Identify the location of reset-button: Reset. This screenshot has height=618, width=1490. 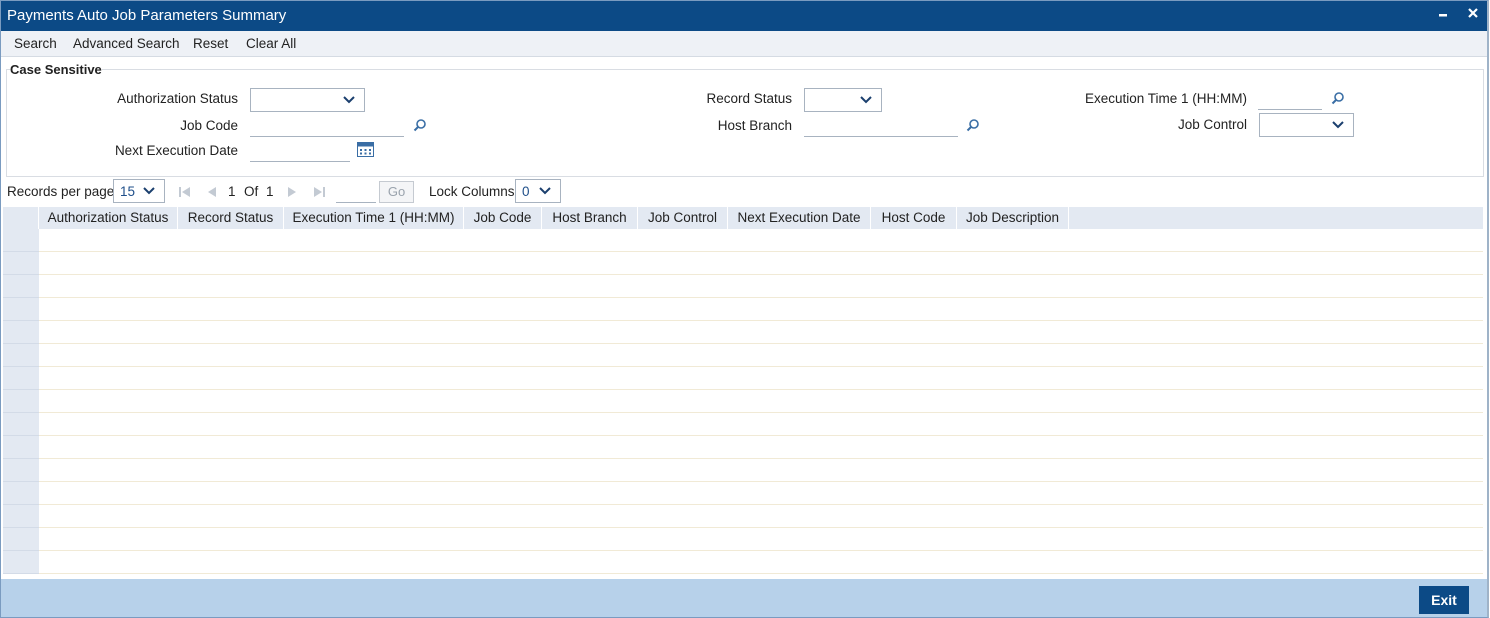
(210, 43).